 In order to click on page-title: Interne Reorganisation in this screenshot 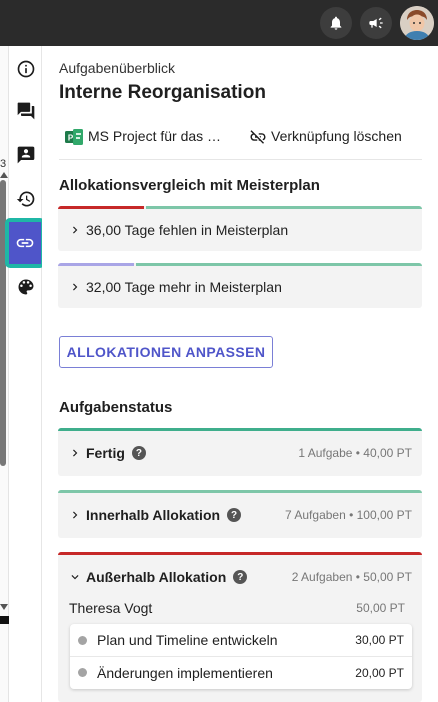, I will do `click(162, 92)`.